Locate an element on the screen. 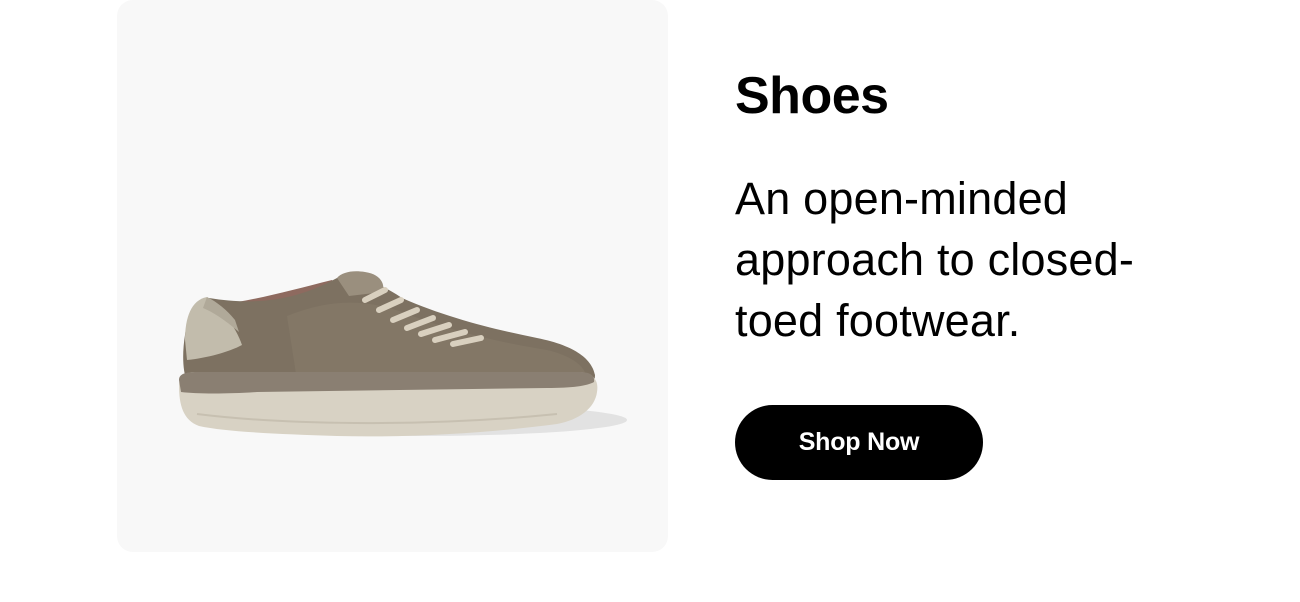  description-line: toed footwear. is located at coordinates (878, 320).